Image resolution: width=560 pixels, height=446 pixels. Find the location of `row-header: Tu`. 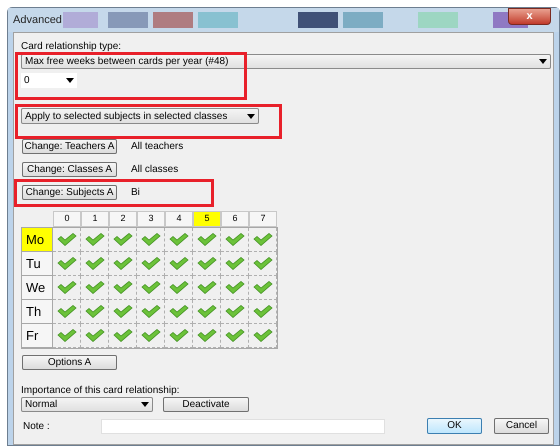

row-header: Tu is located at coordinates (37, 264).